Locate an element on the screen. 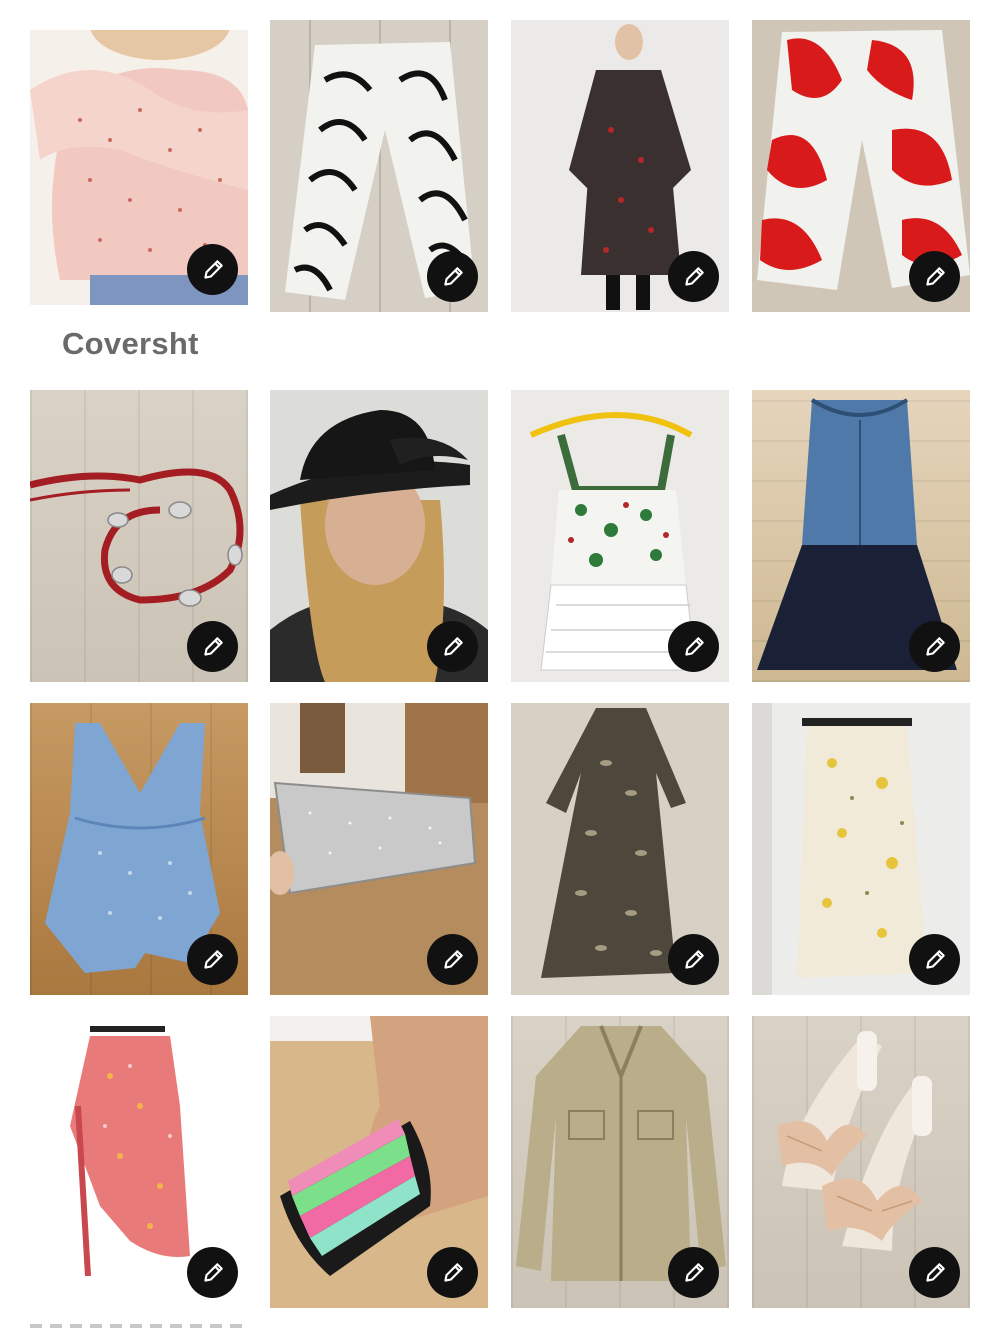 Image resolution: width=1000 pixels, height=1333 pixels. section-label: Coversht is located at coordinates (130, 343).